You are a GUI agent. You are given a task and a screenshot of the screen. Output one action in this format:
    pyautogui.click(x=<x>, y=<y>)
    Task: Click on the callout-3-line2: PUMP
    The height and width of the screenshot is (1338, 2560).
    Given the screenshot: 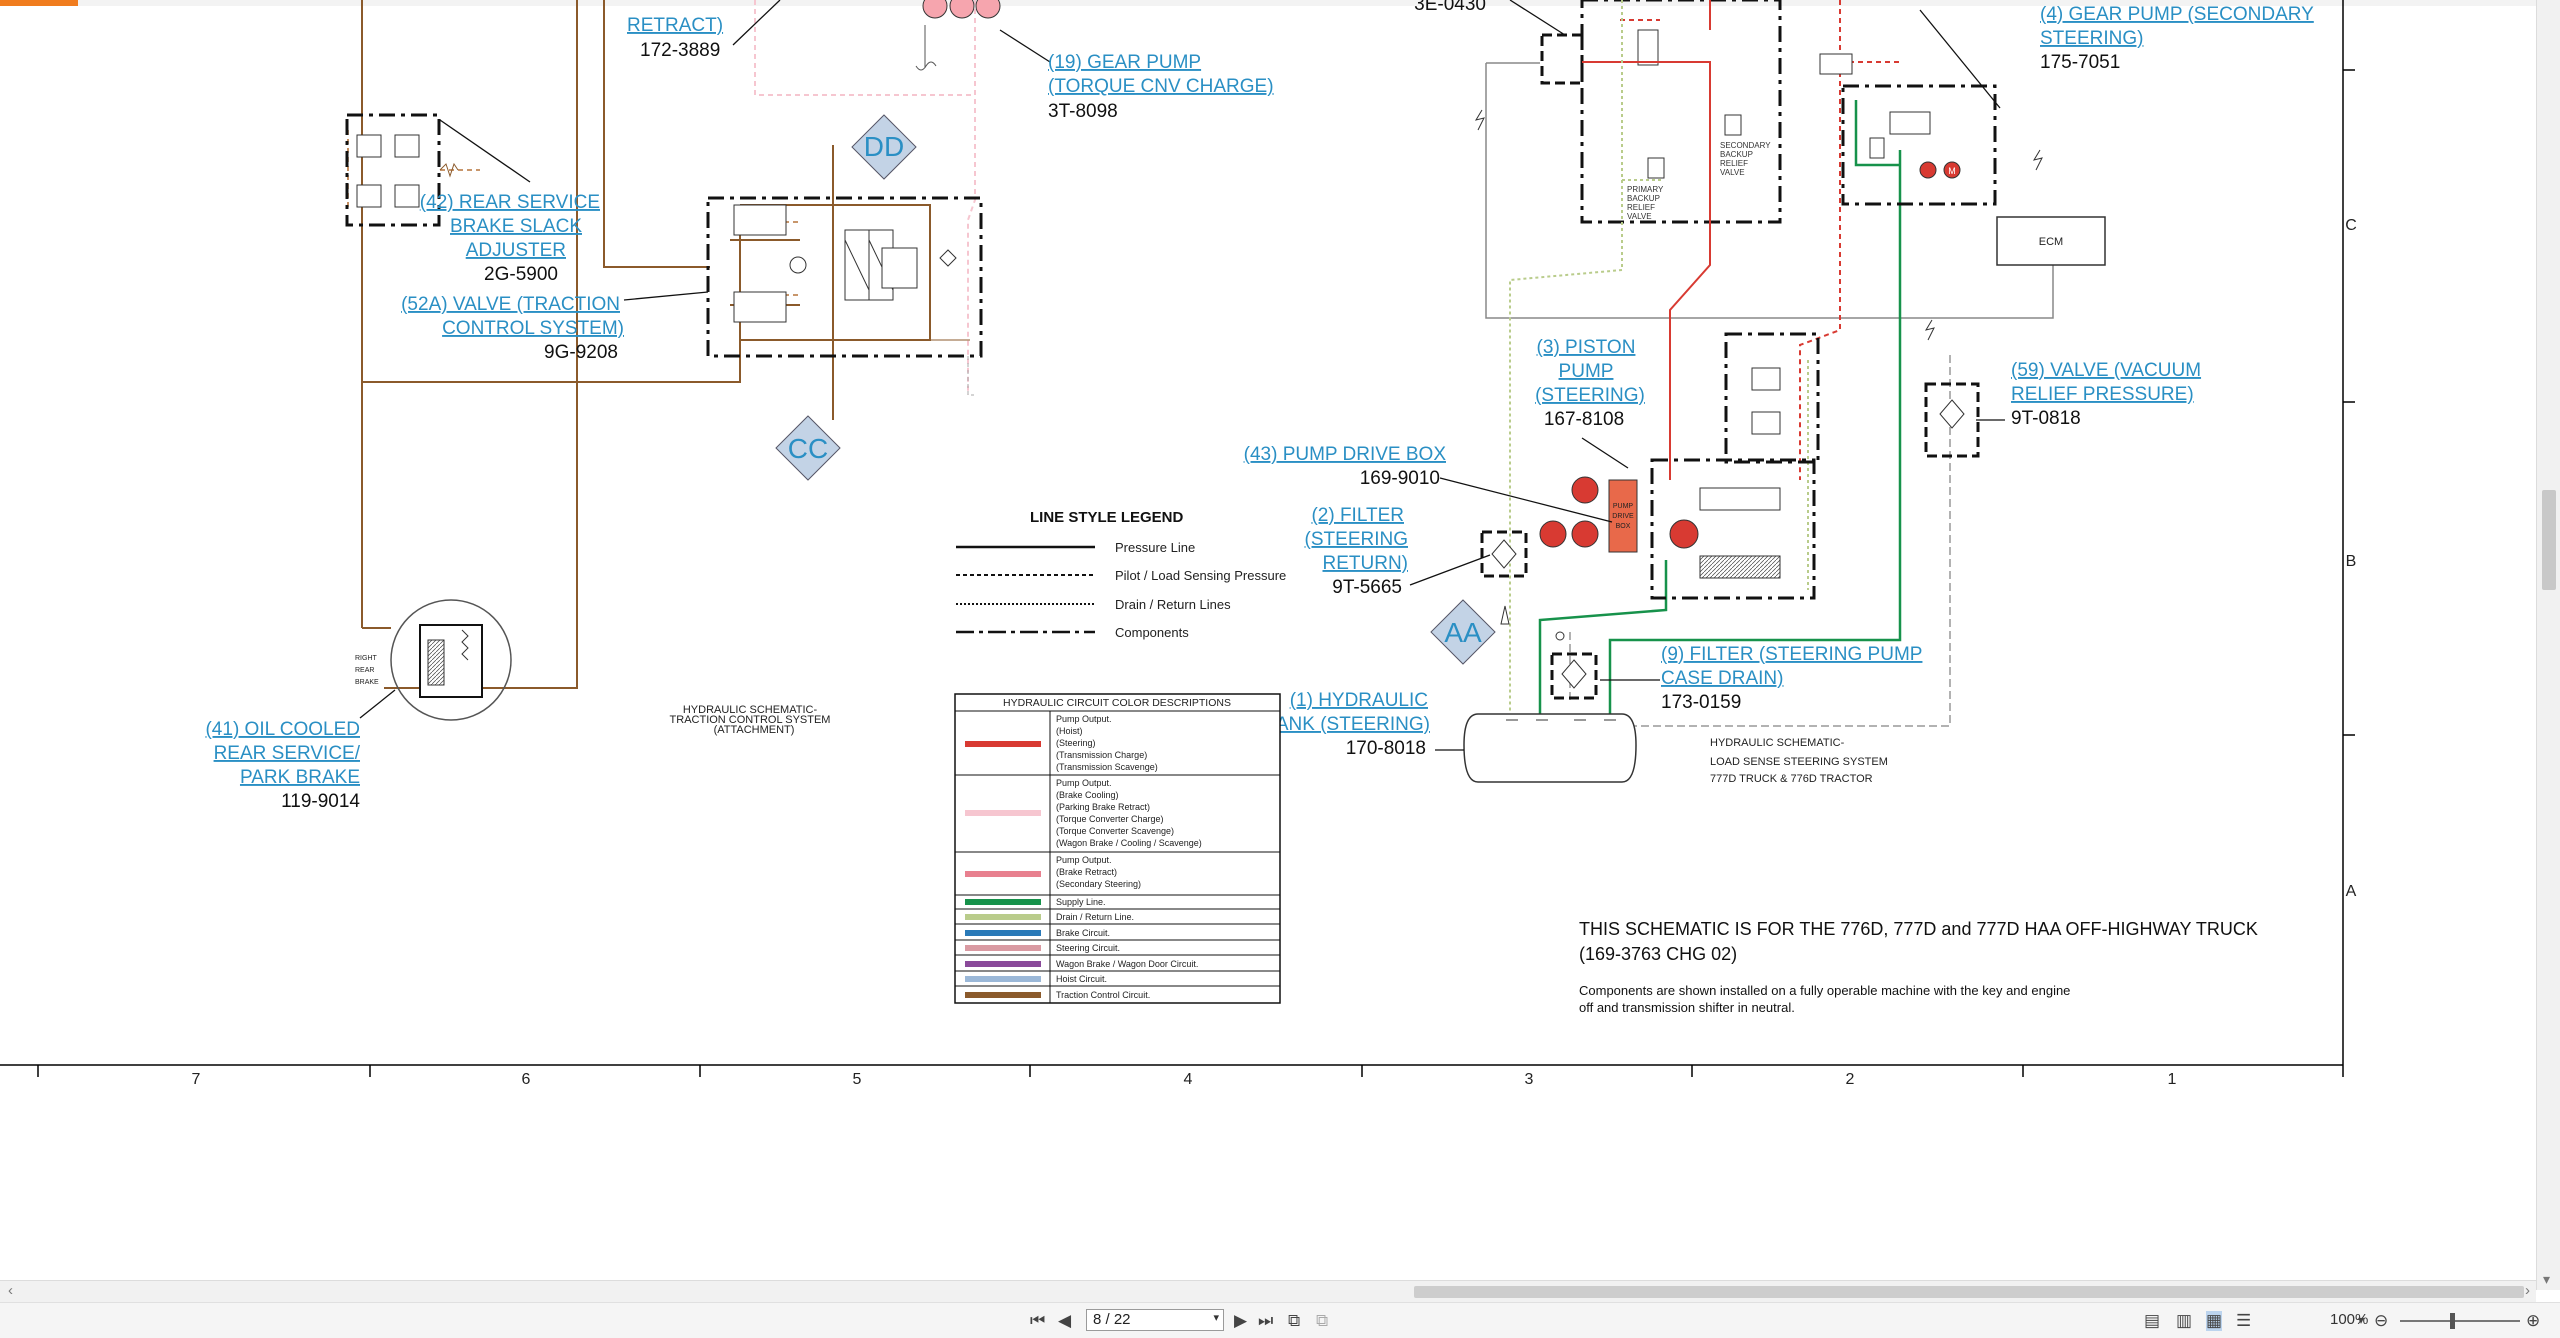 What is the action you would take?
    pyautogui.click(x=1586, y=371)
    